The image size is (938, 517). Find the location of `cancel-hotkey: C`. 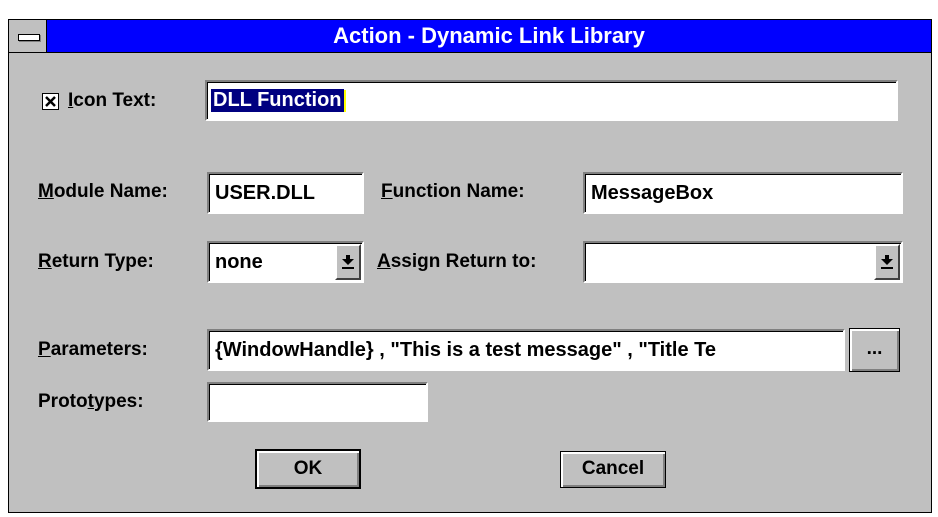

cancel-hotkey: C is located at coordinates (588, 468).